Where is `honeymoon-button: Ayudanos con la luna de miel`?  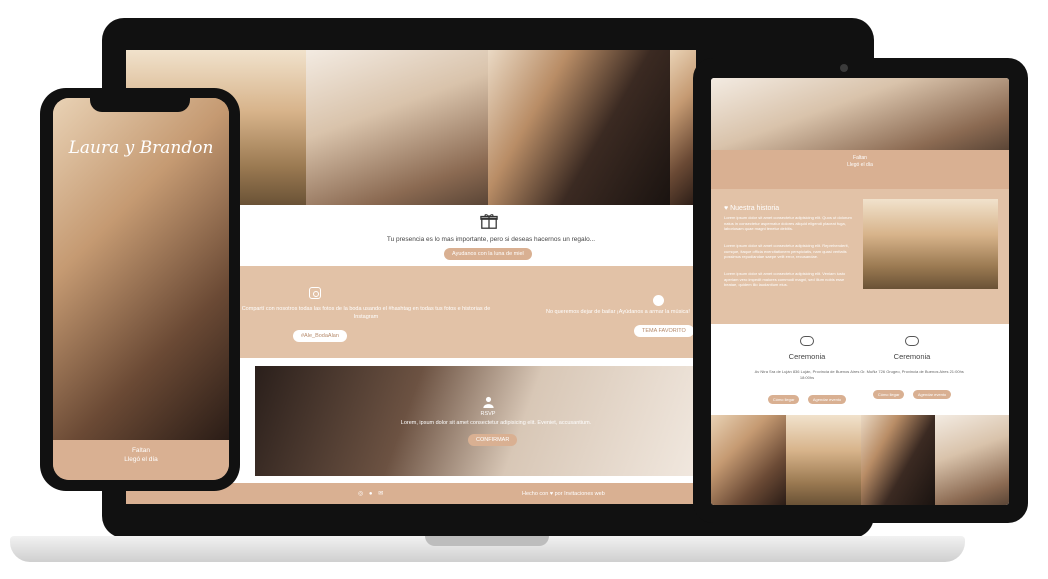 honeymoon-button: Ayudanos con la luna de miel is located at coordinates (488, 254).